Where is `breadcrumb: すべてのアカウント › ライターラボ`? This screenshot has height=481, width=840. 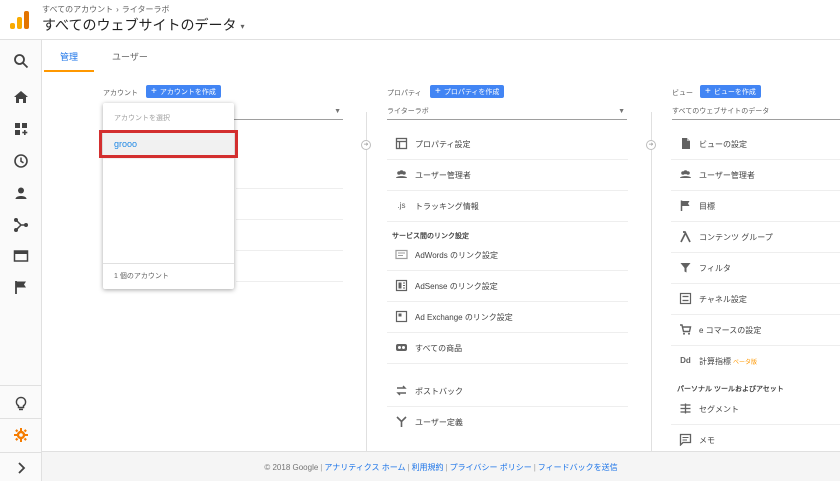 breadcrumb: すべてのアカウント › ライターラボ is located at coordinates (105, 9).